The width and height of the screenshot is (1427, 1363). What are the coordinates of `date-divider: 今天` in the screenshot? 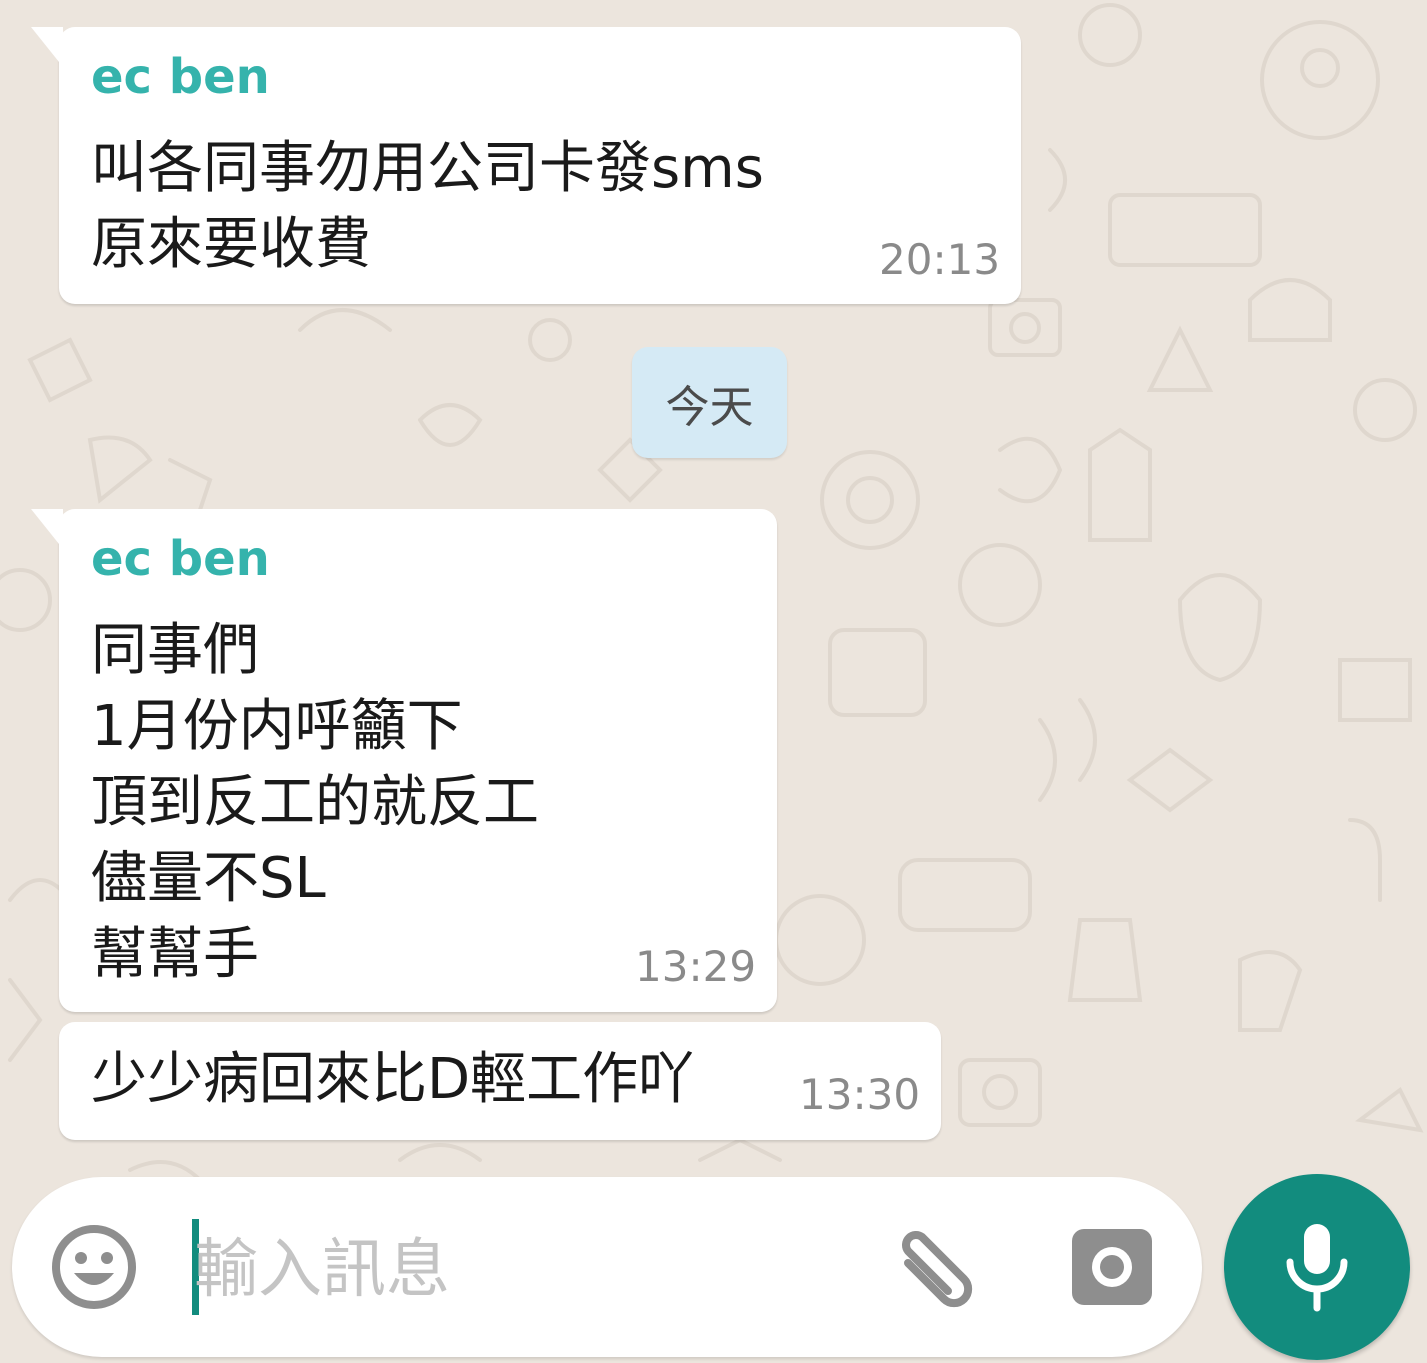 It's located at (709, 402).